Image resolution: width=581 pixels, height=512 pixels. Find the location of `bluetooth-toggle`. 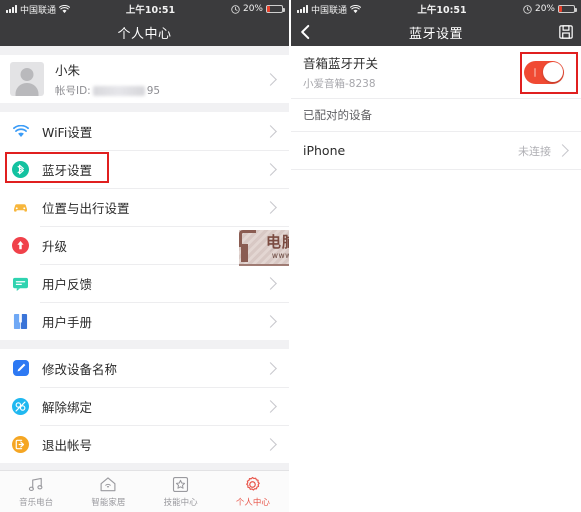

bluetooth-toggle is located at coordinates (544, 72).